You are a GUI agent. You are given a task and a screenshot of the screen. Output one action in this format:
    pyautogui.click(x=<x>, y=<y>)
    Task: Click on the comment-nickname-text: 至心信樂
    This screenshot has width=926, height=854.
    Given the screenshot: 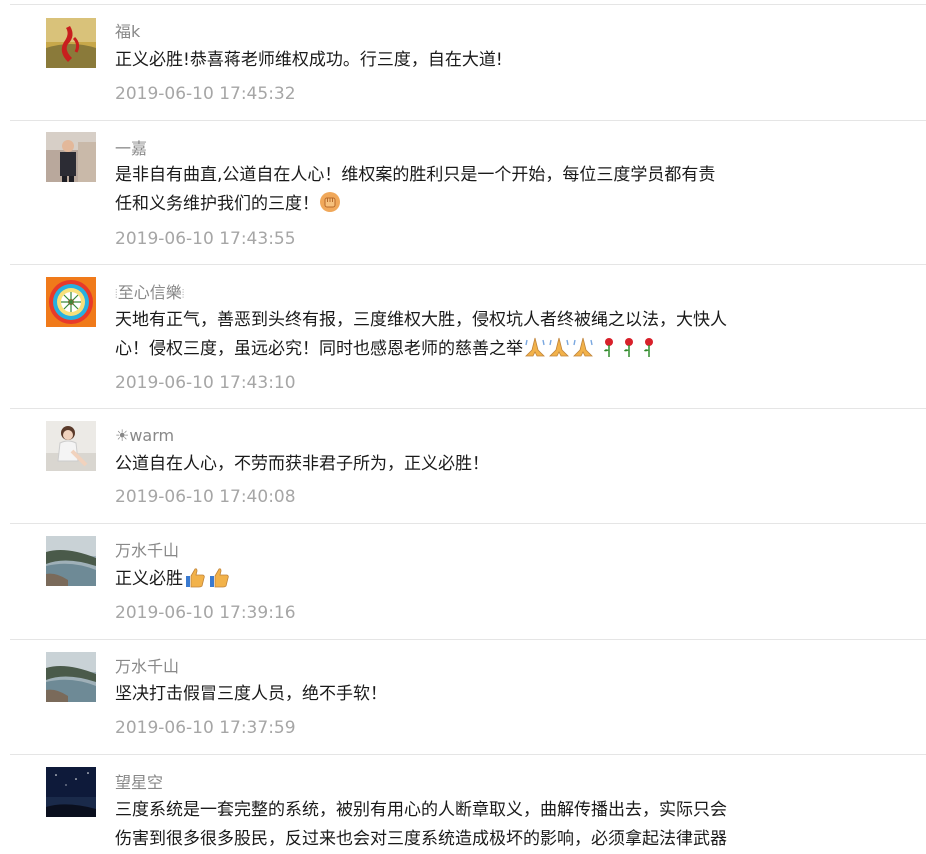 What is the action you would take?
    pyautogui.click(x=149, y=292)
    